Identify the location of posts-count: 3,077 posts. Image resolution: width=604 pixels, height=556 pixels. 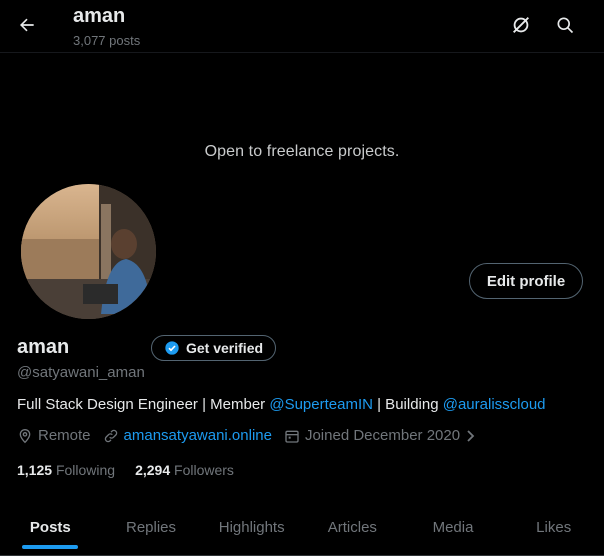
(107, 40).